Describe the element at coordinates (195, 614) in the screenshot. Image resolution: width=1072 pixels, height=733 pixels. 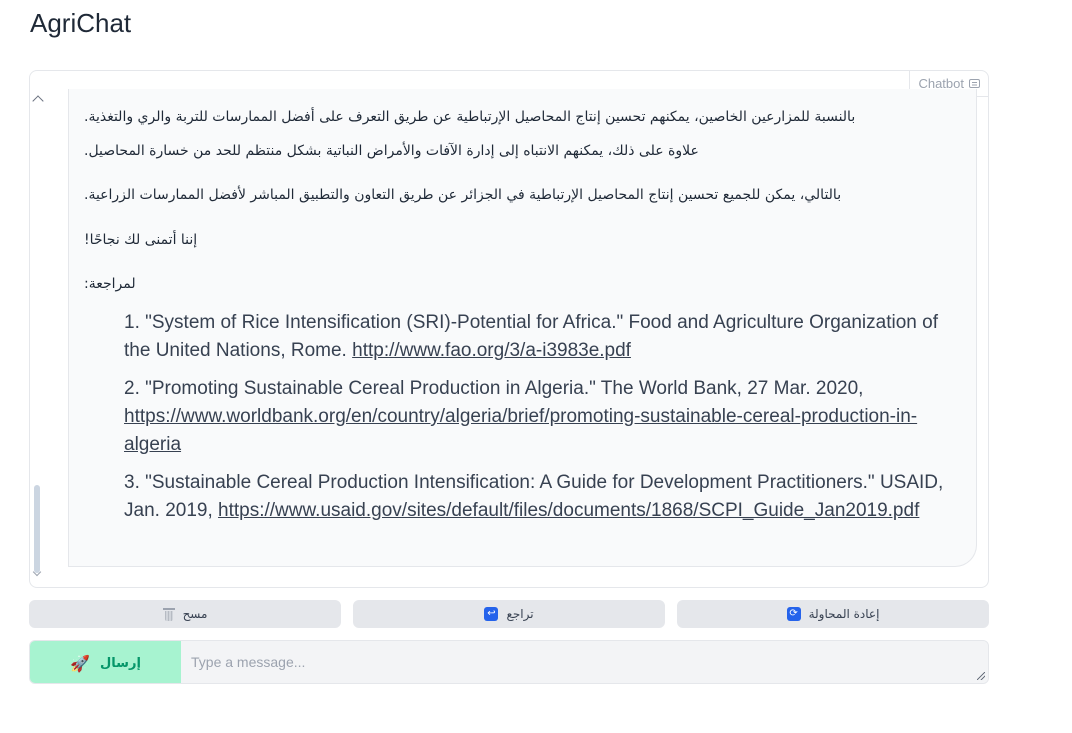
I see `clear-label: مسح` at that location.